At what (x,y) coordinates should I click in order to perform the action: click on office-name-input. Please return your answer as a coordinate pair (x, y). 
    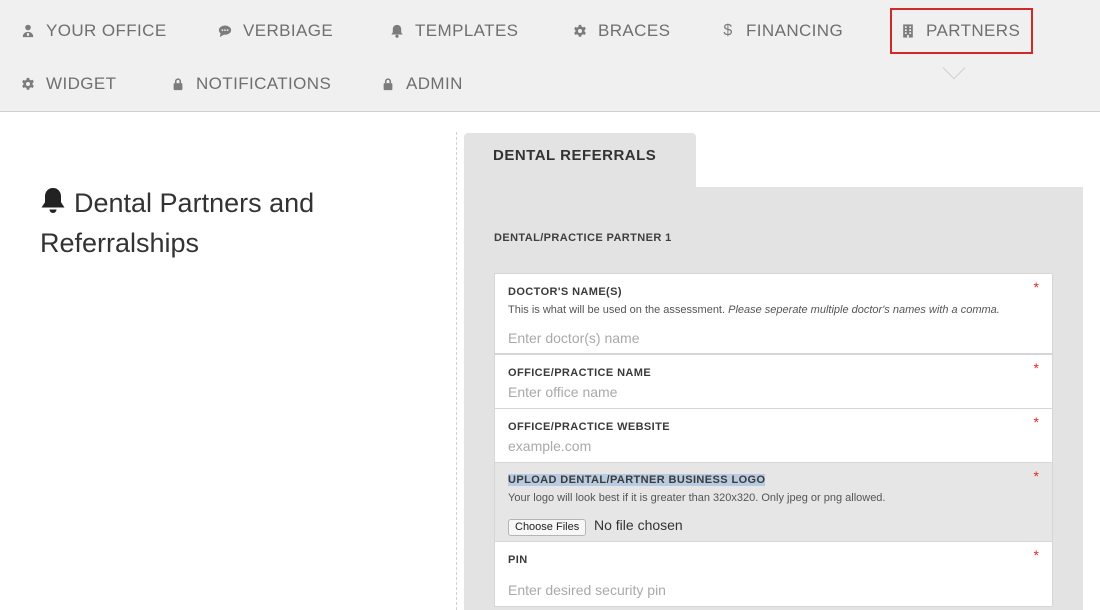
    Looking at the image, I should click on (768, 392).